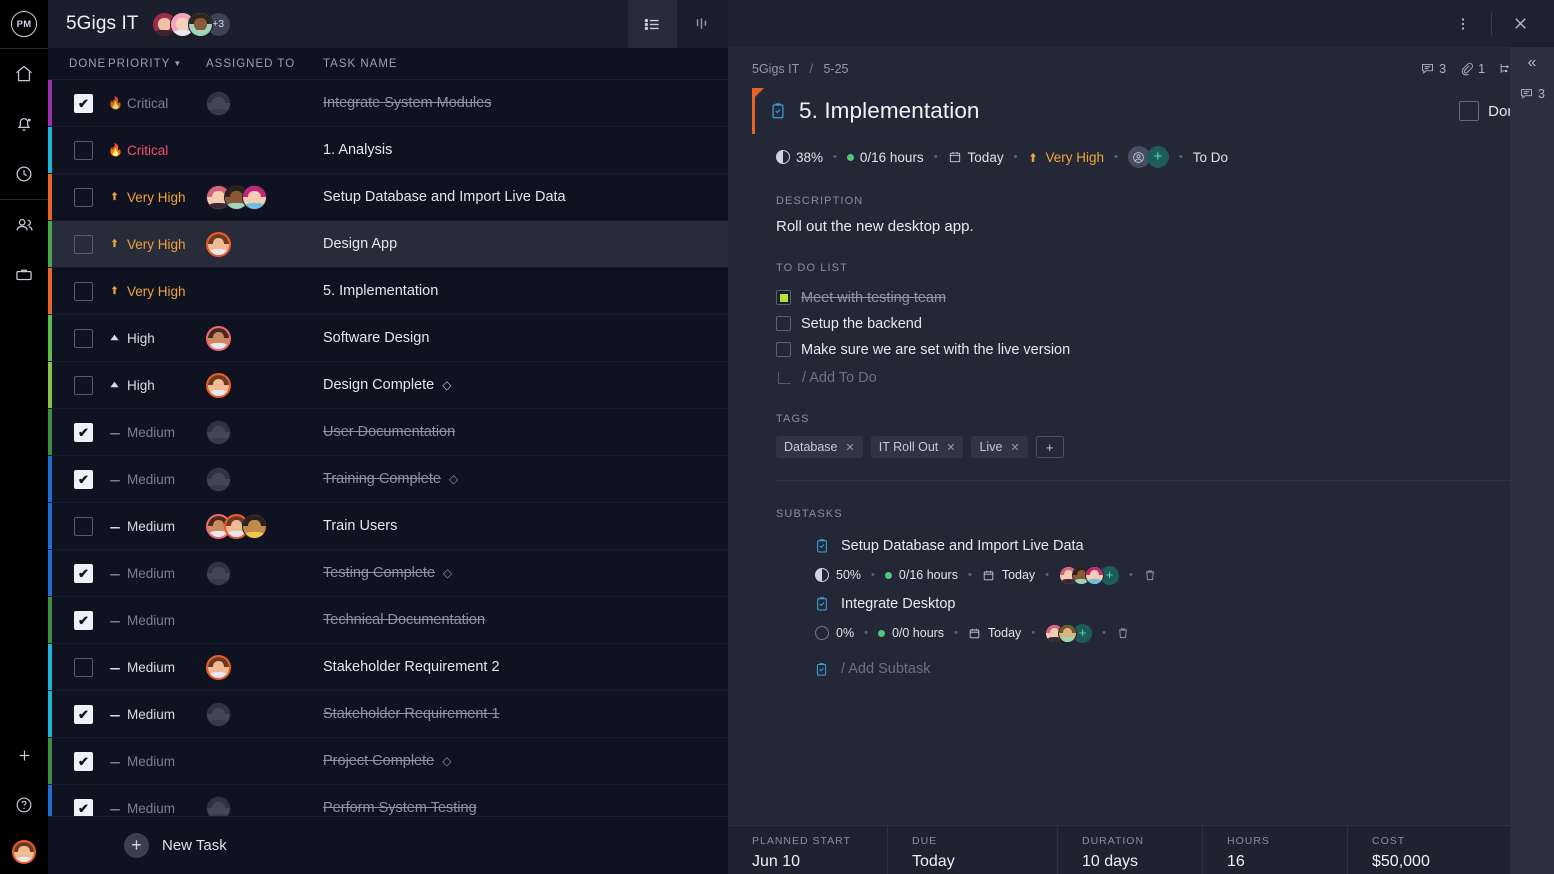 The width and height of the screenshot is (1554, 874). I want to click on people-icon, so click(24, 225).